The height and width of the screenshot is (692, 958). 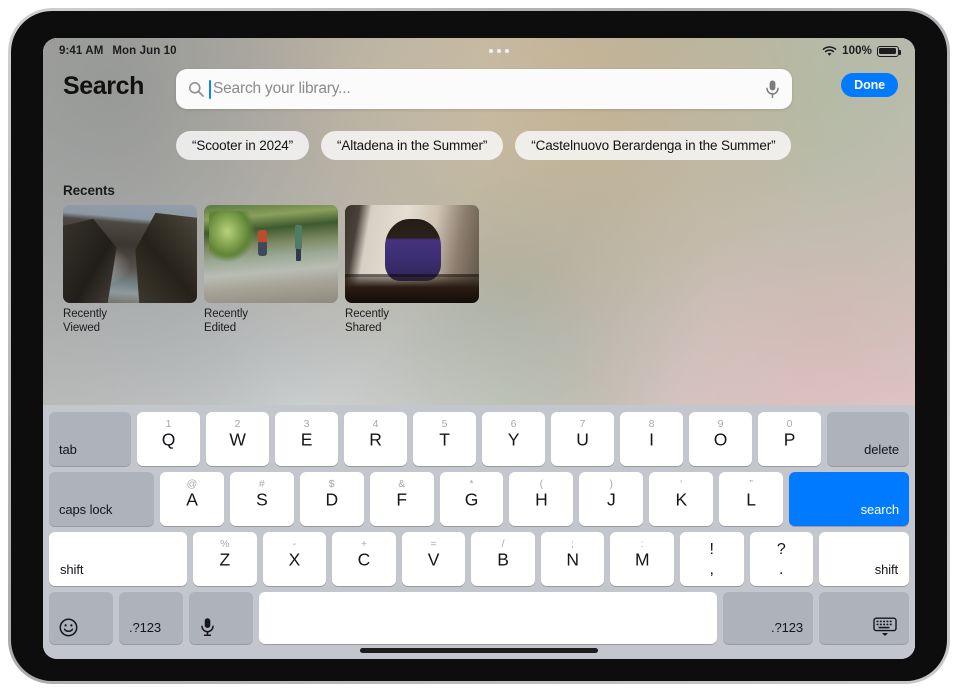 What do you see at coordinates (306, 439) in the screenshot?
I see `key-e: 3 E` at bounding box center [306, 439].